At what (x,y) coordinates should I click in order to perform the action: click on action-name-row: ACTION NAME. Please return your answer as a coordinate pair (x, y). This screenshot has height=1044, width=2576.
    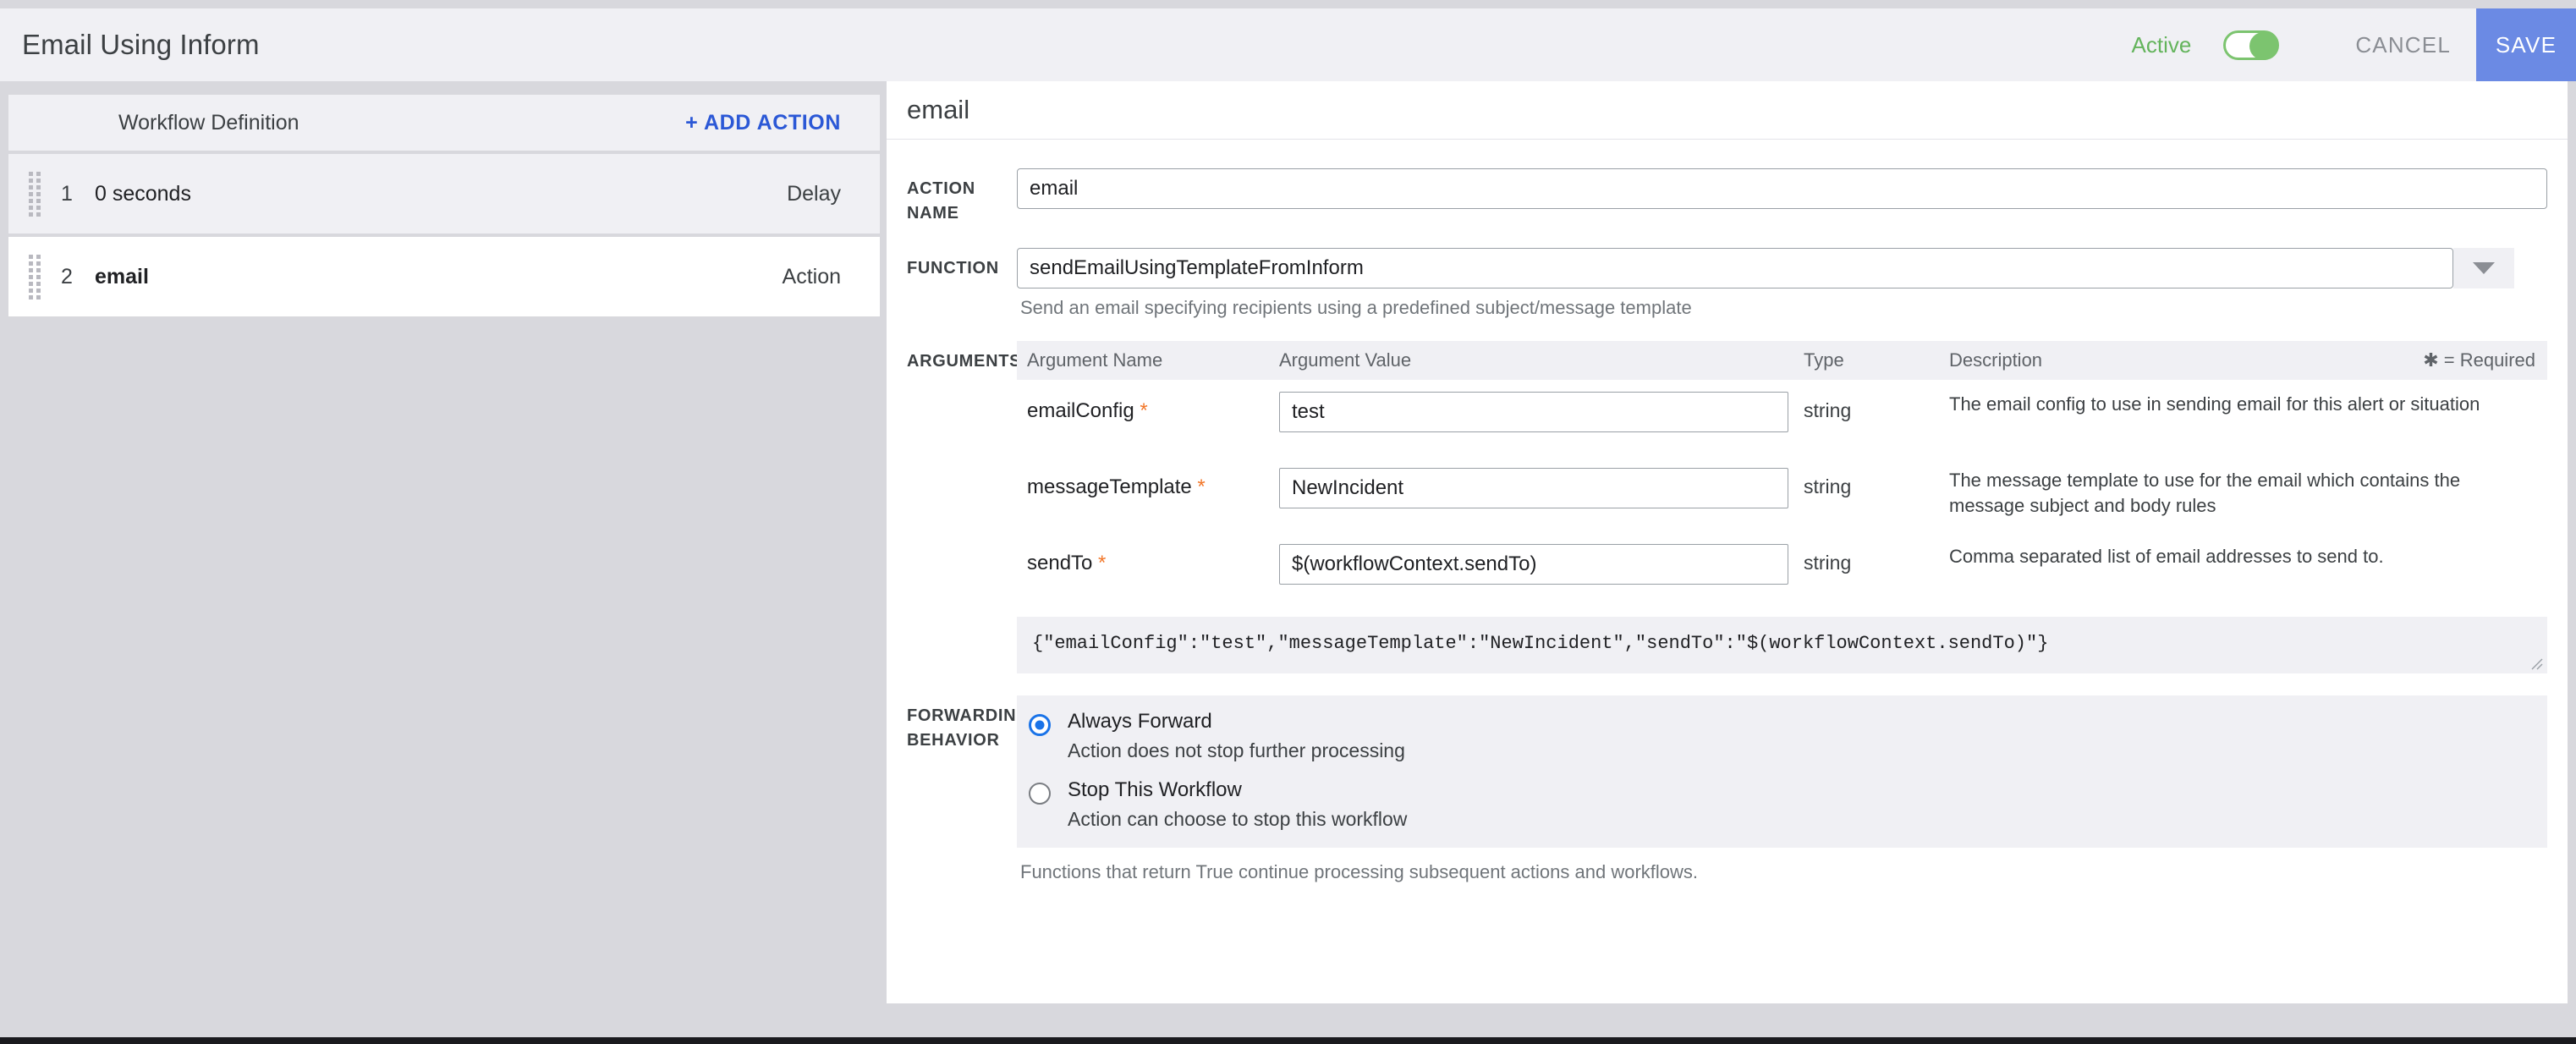
    Looking at the image, I should click on (1727, 197).